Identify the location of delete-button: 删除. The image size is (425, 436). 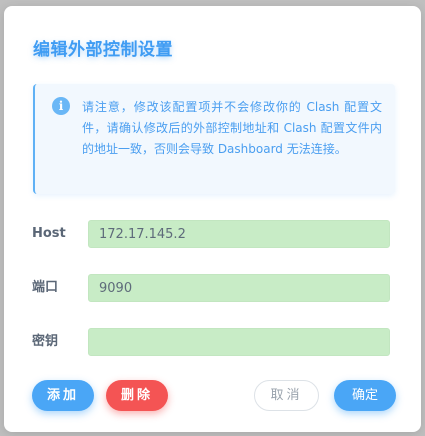
(137, 395).